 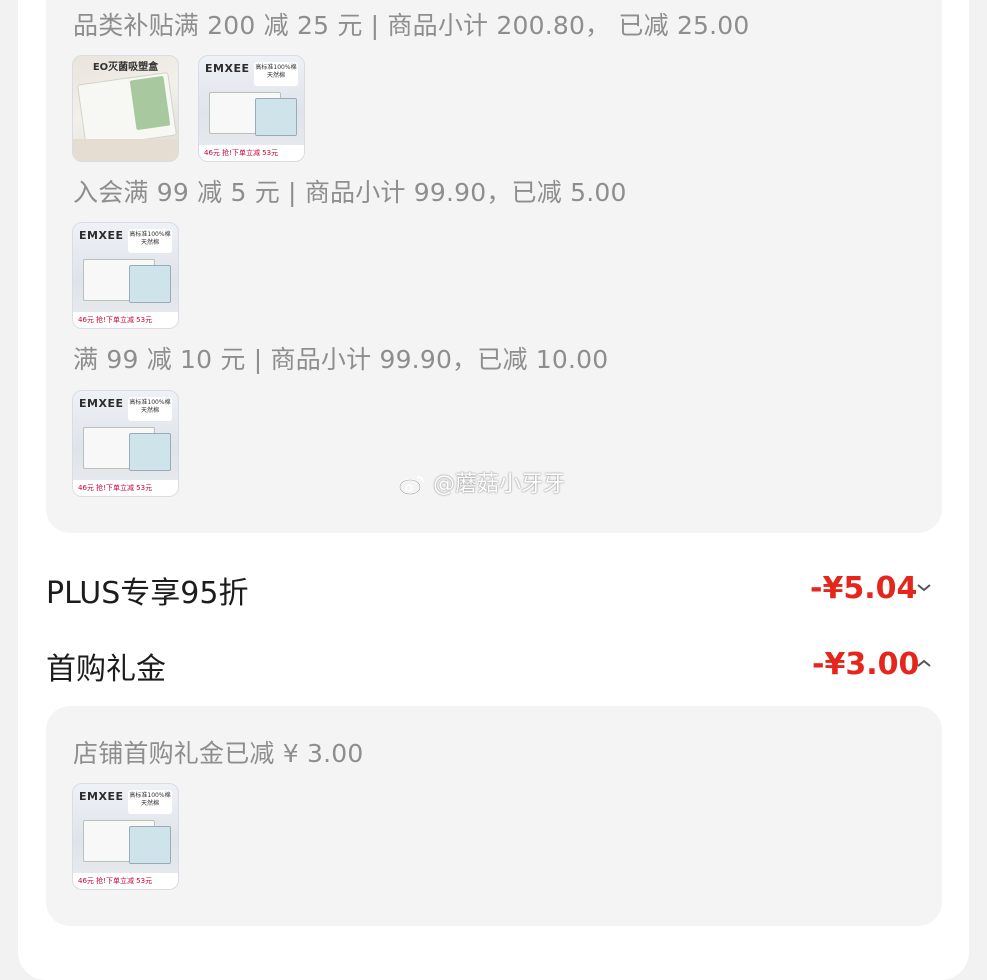 What do you see at coordinates (341, 359) in the screenshot?
I see `promotion-rule-spend-discount: 满 99 减 10 元 | 商品小计 99.90，已减 10.00` at bounding box center [341, 359].